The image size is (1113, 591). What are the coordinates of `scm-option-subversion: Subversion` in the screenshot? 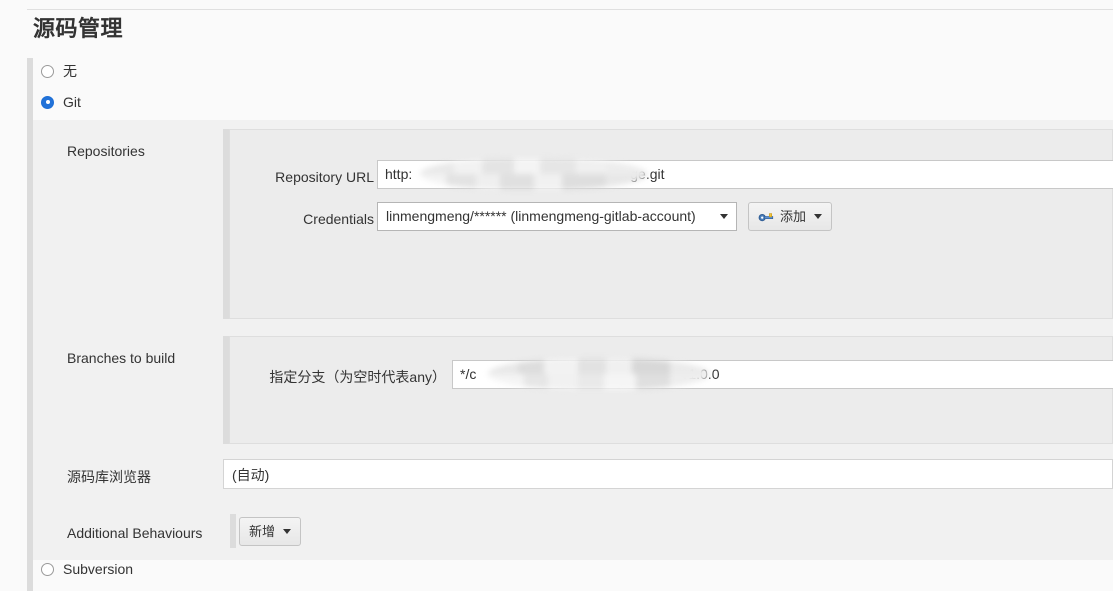 It's located at (87, 569).